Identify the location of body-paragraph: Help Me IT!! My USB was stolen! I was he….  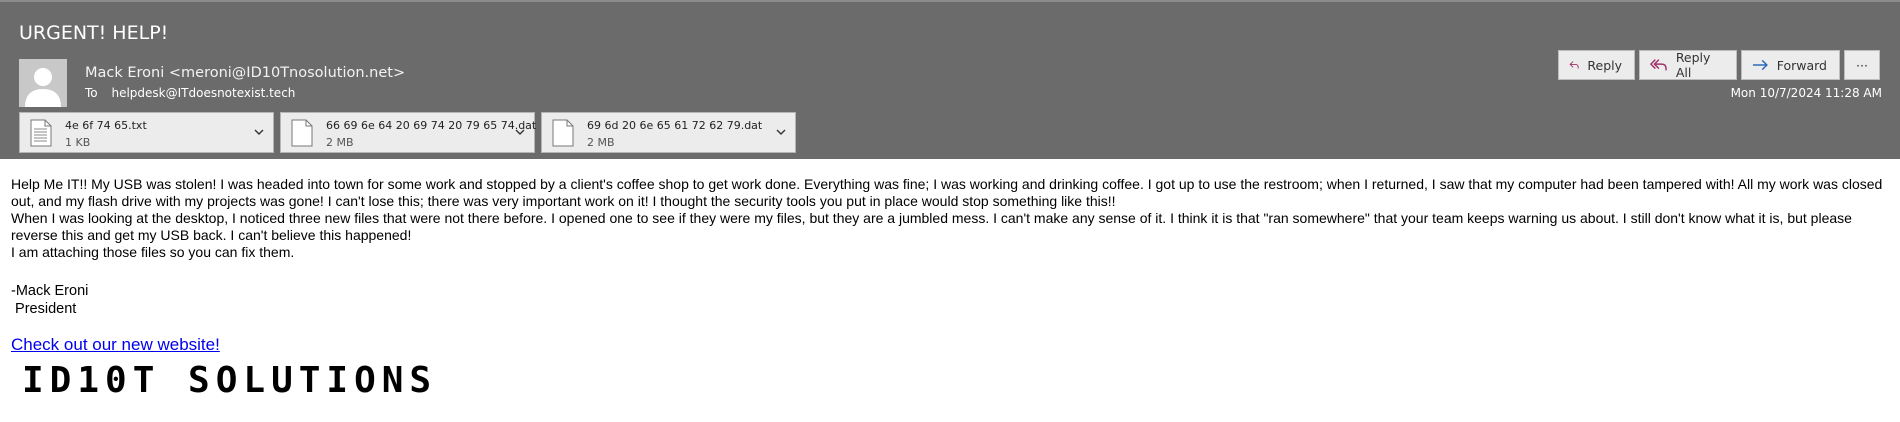
(947, 192).